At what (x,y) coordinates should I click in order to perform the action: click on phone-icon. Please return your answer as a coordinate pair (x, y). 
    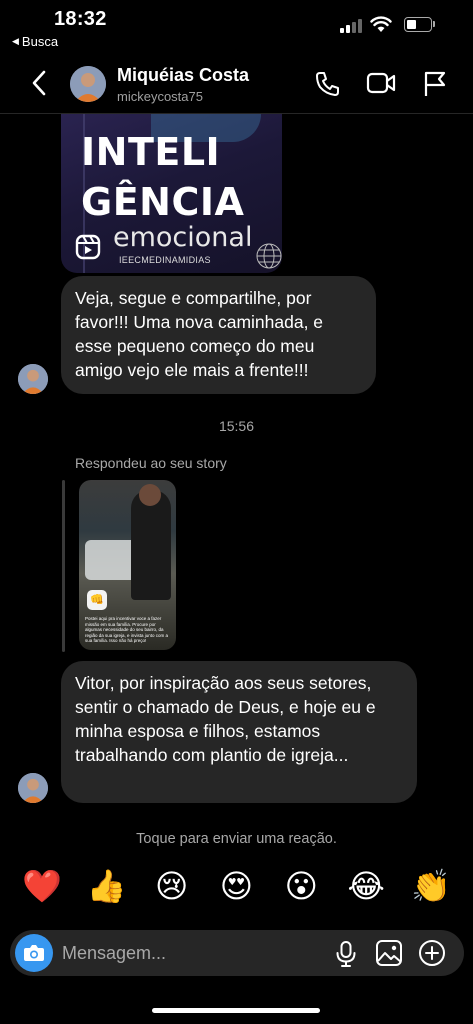
    Looking at the image, I should click on (328, 84).